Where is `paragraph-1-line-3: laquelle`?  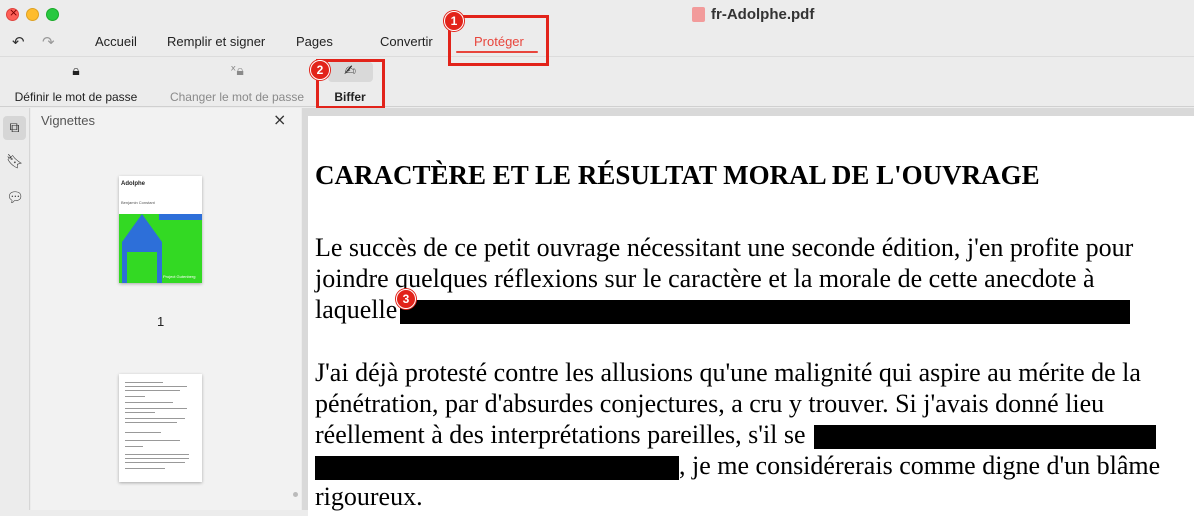
paragraph-1-line-3: laquelle is located at coordinates (722, 309).